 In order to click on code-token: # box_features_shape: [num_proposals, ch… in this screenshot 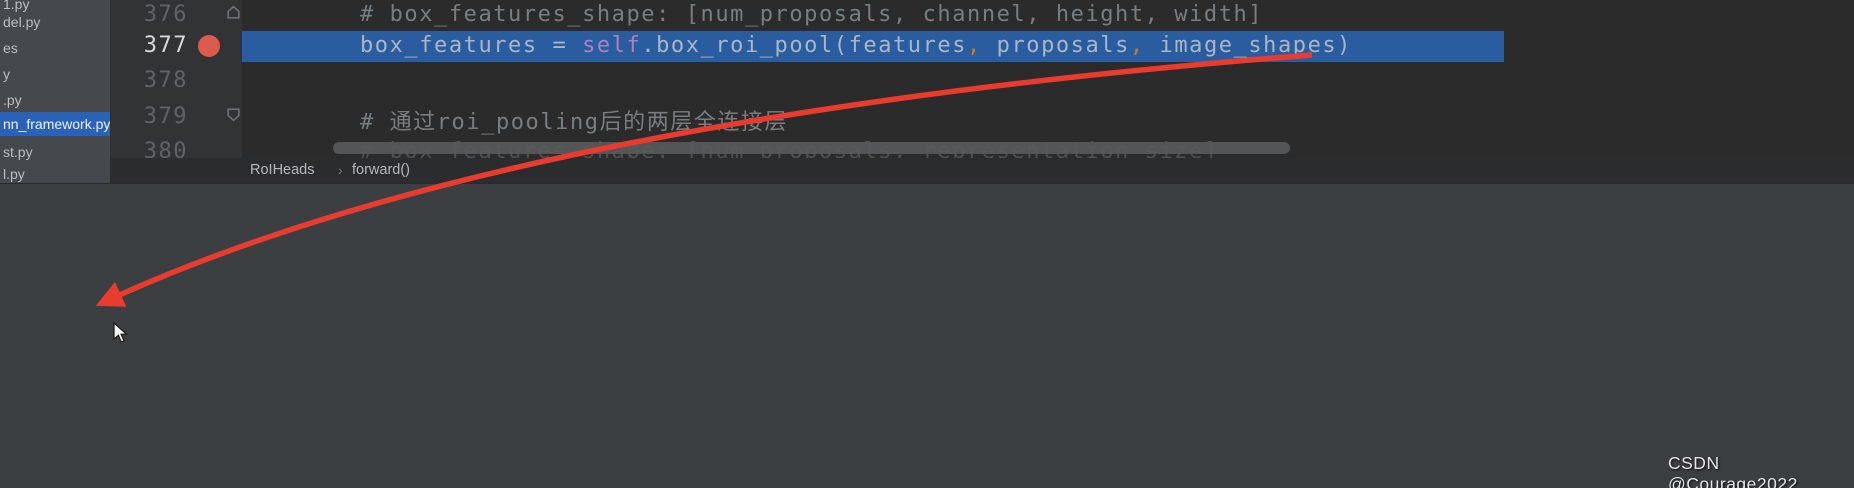, I will do `click(812, 14)`.